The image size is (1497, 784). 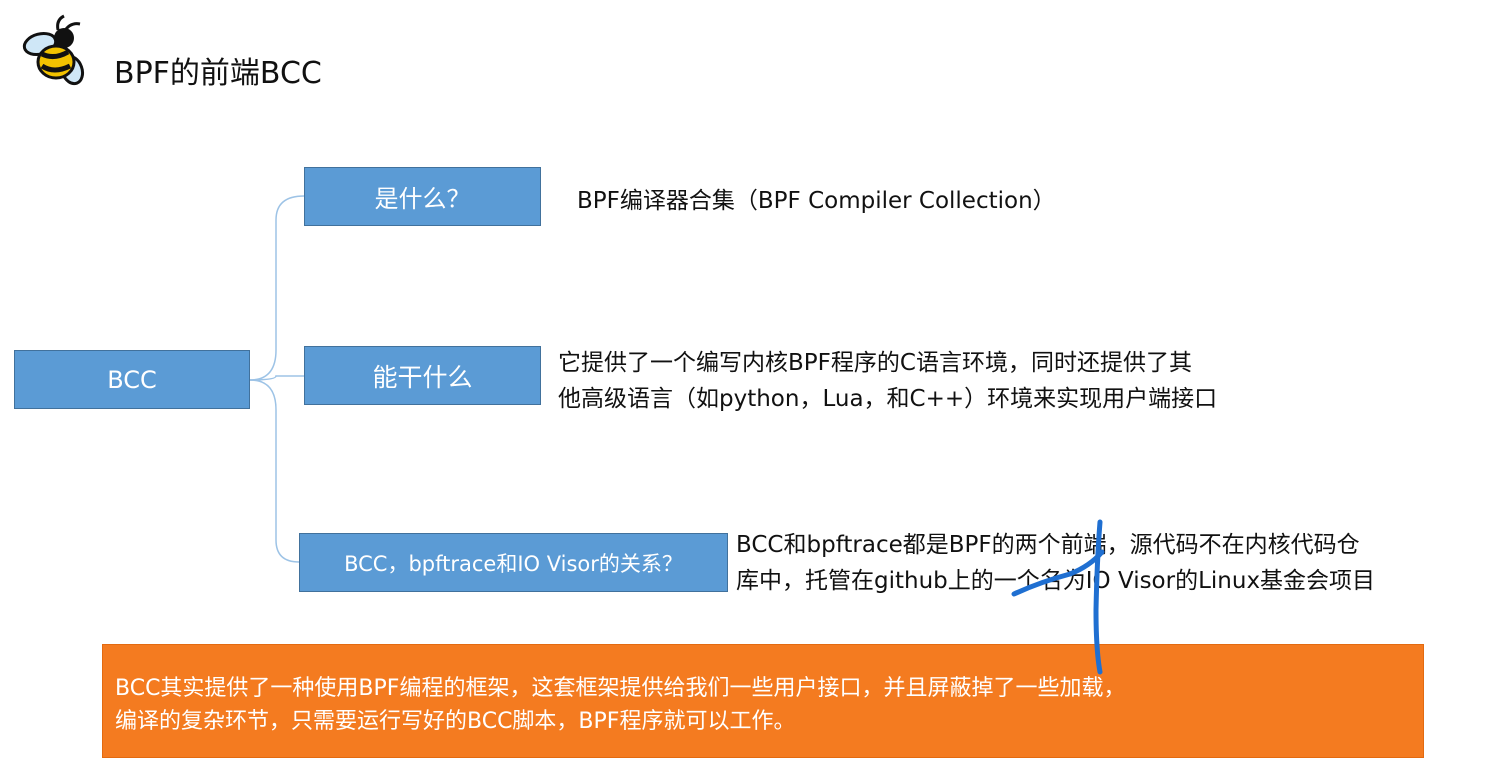 What do you see at coordinates (1058, 597) in the screenshot?
I see `pen-annotation-arrow` at bounding box center [1058, 597].